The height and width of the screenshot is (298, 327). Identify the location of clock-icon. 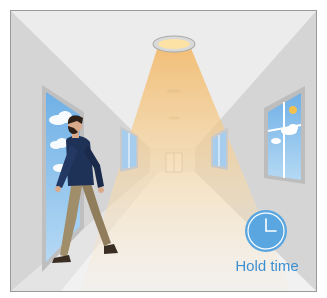
(266, 231).